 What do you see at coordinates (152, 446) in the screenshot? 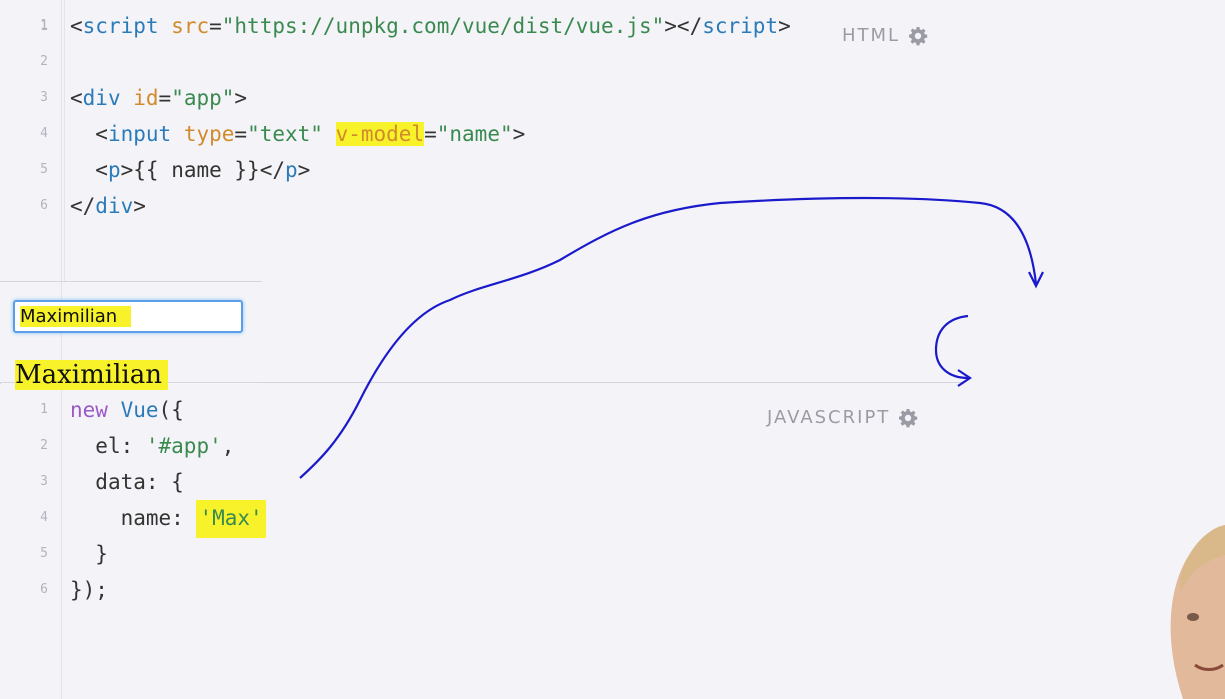
I see `js-code-line-2: el: '#app',` at bounding box center [152, 446].